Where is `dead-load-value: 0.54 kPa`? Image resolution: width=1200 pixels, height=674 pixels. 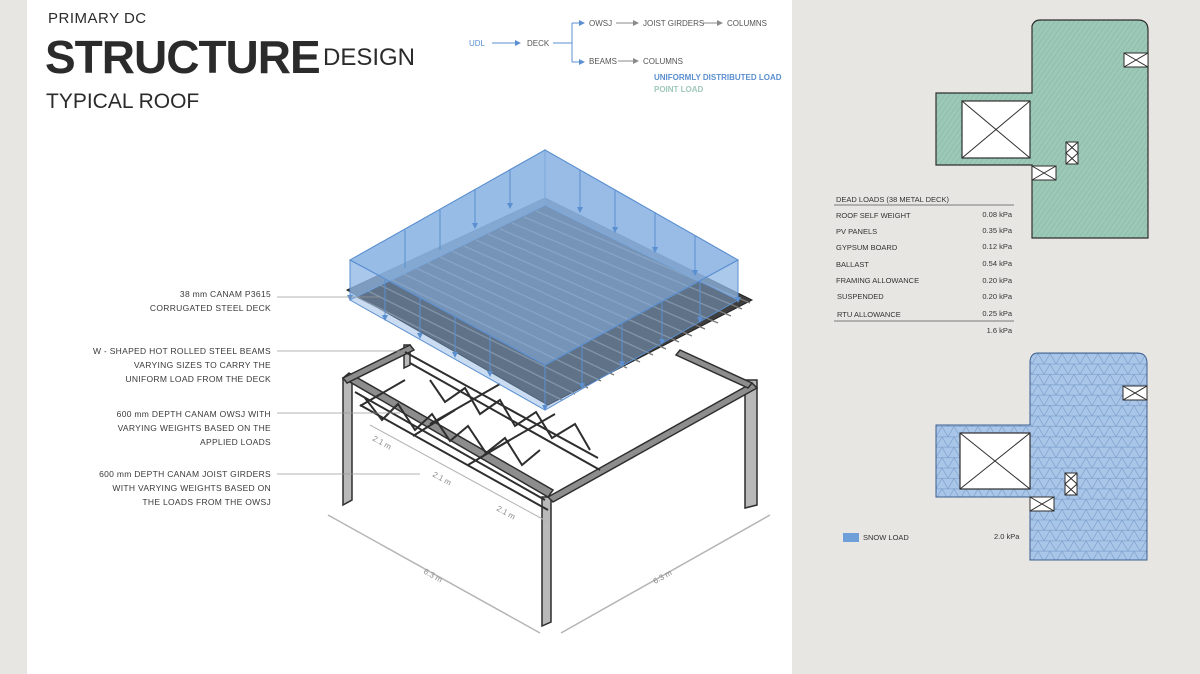 dead-load-value: 0.54 kPa is located at coordinates (997, 263).